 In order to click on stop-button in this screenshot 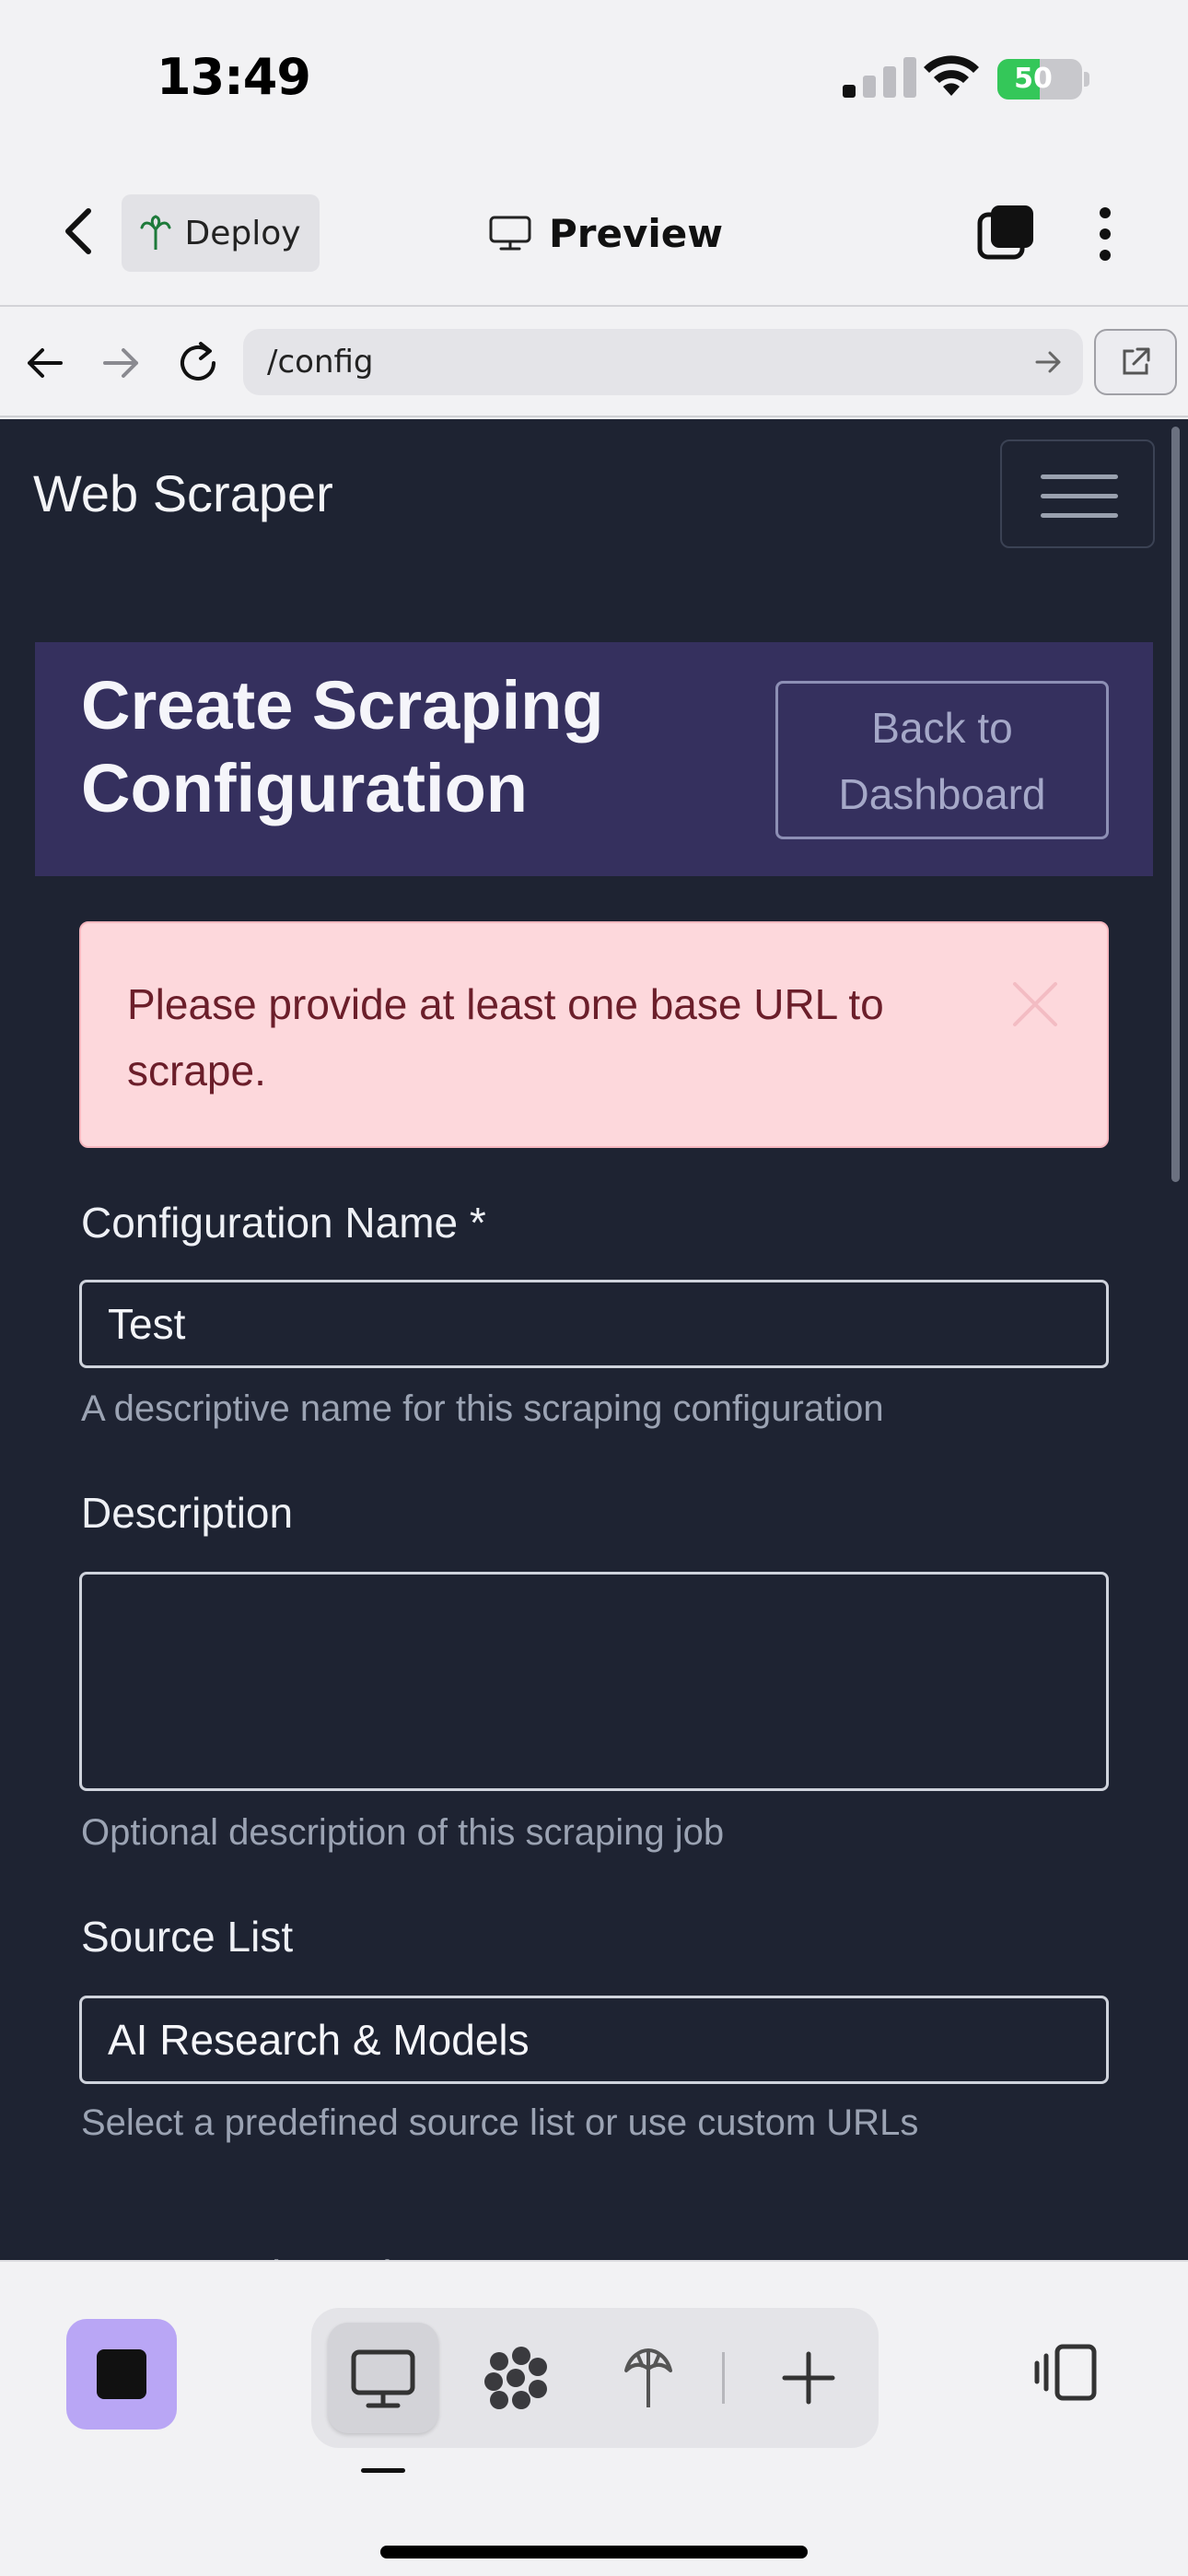, I will do `click(121, 2374)`.